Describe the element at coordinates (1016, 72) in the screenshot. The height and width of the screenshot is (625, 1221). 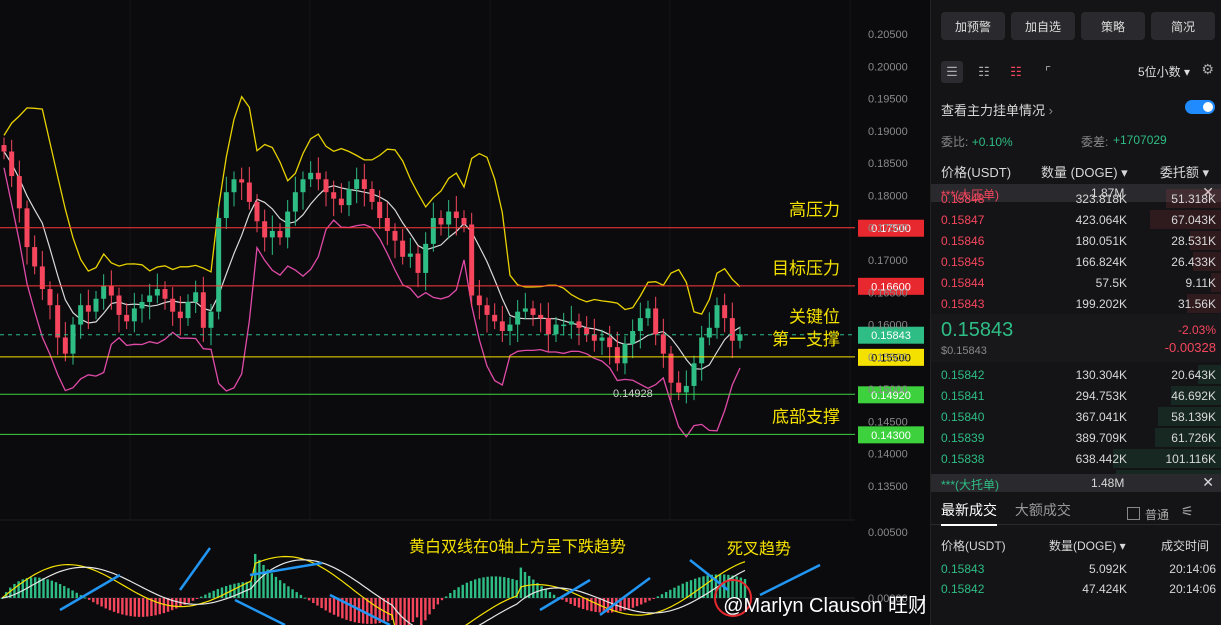
I see `asks-view-icon: ☷` at that location.